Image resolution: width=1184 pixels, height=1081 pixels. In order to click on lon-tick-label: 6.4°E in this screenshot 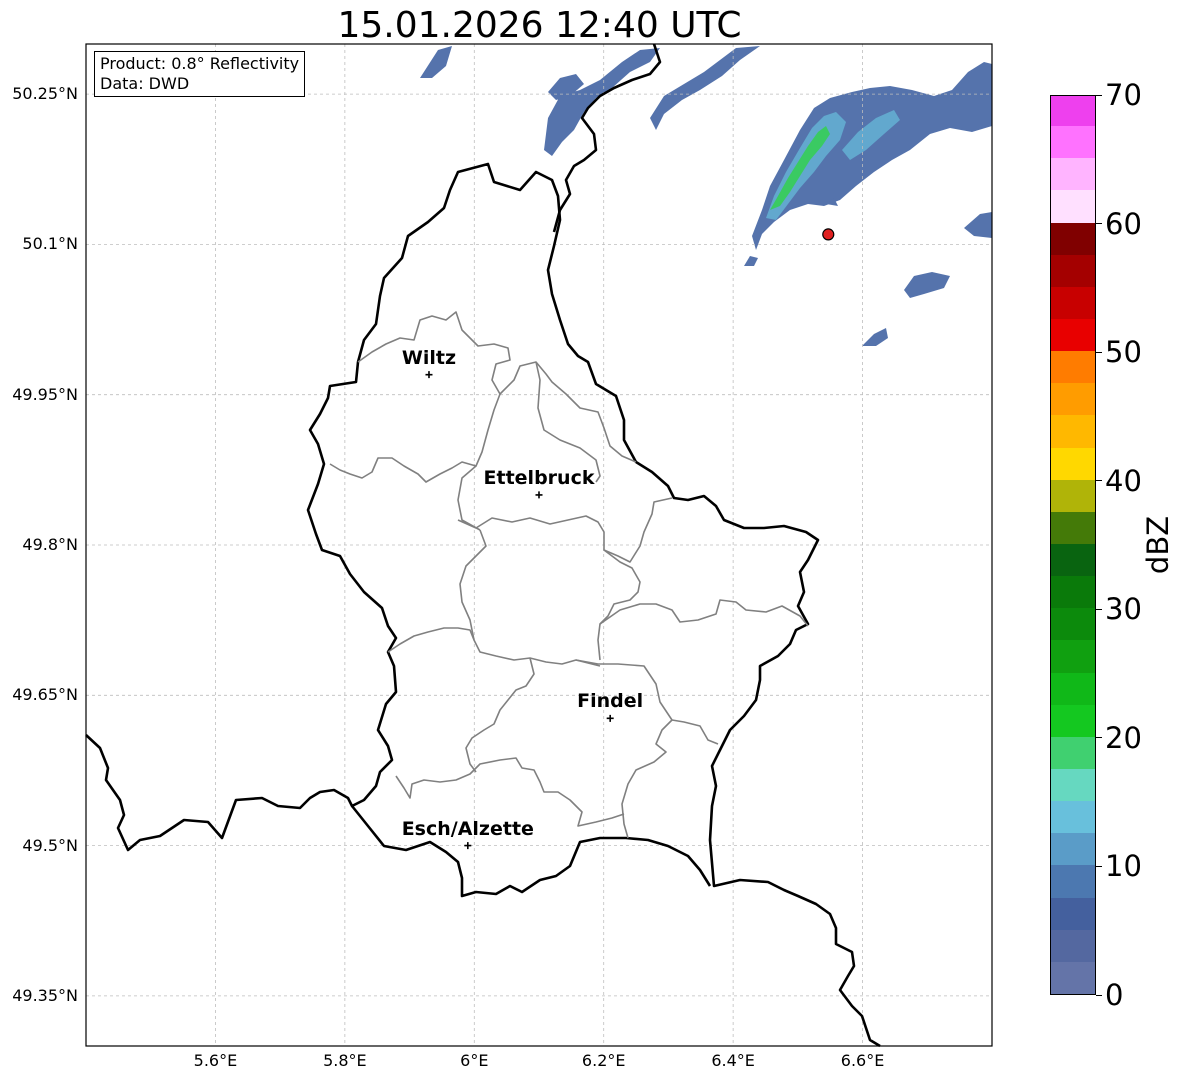, I will do `click(733, 1060)`.